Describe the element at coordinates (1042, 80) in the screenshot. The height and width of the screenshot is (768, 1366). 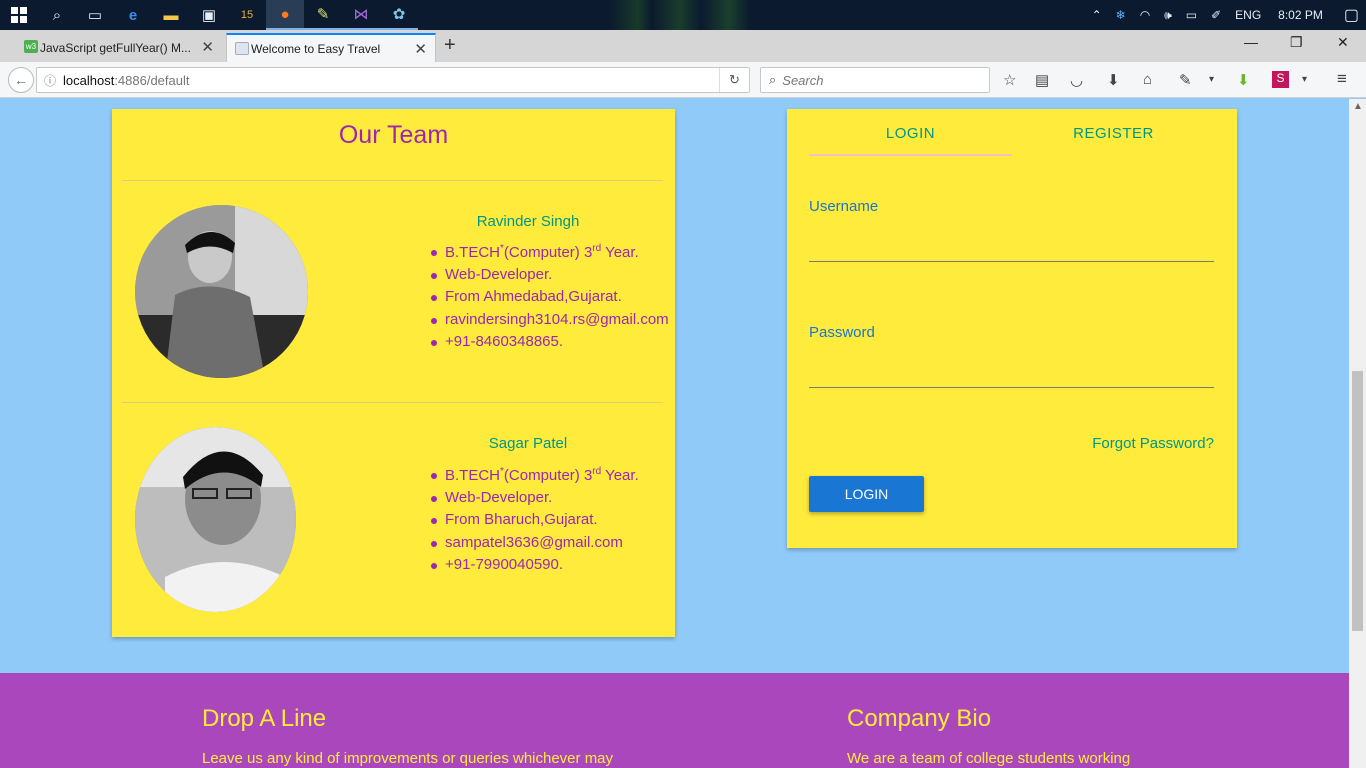
I see `reading-list-icon: ▤` at that location.